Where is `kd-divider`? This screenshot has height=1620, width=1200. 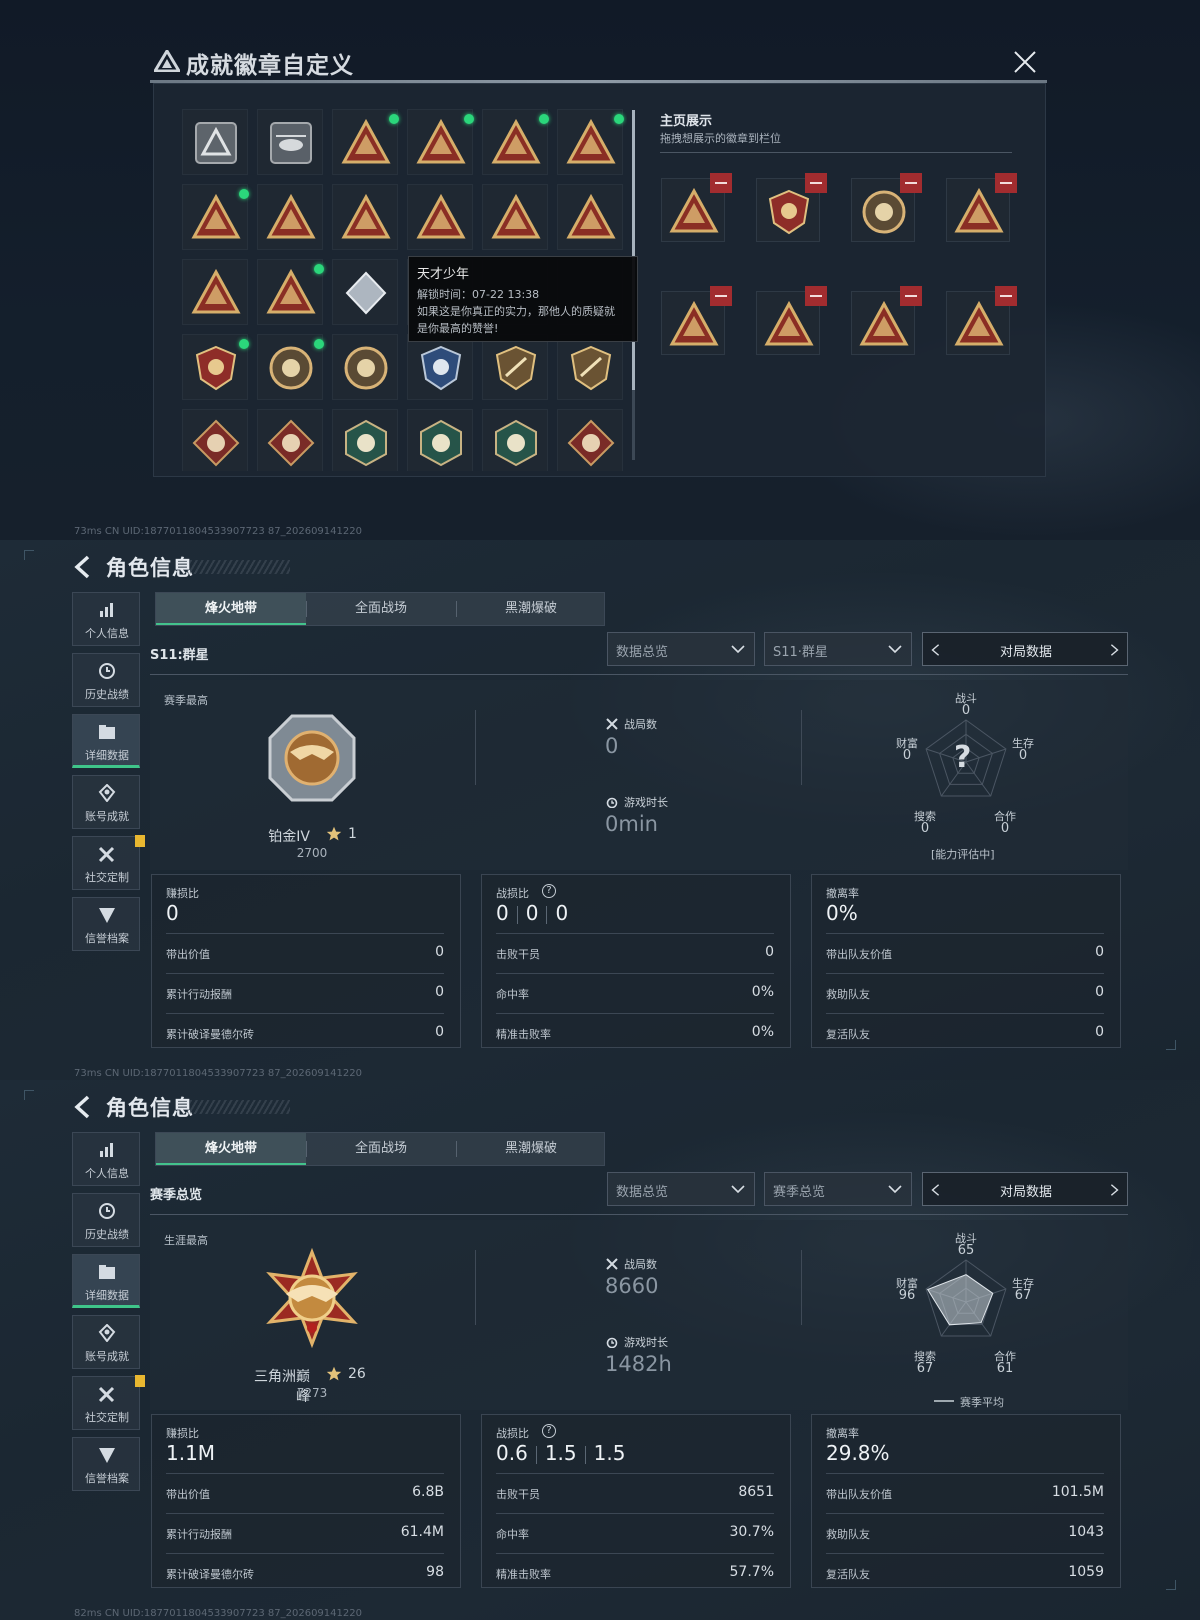
kd-divider is located at coordinates (585, 1454).